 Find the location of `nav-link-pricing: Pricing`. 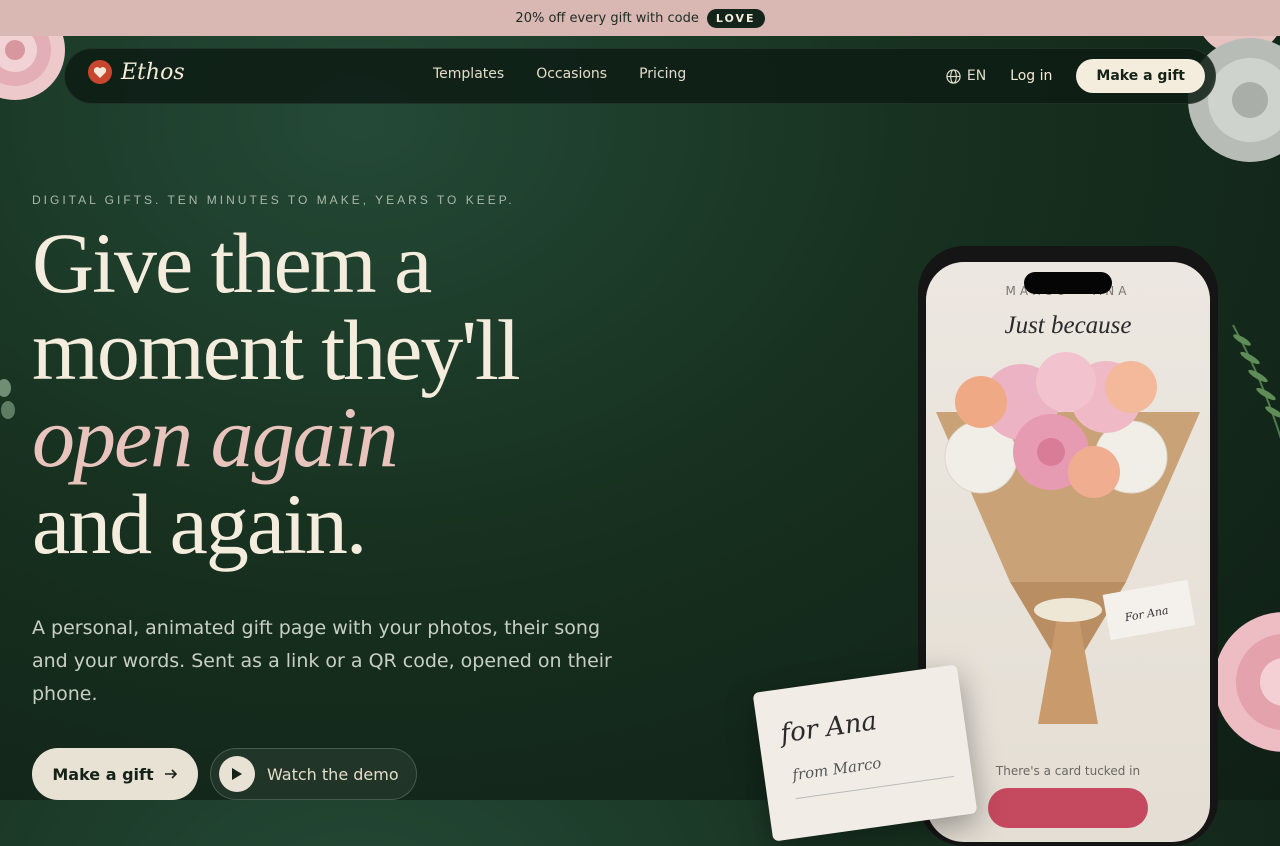

nav-link-pricing: Pricing is located at coordinates (662, 74).